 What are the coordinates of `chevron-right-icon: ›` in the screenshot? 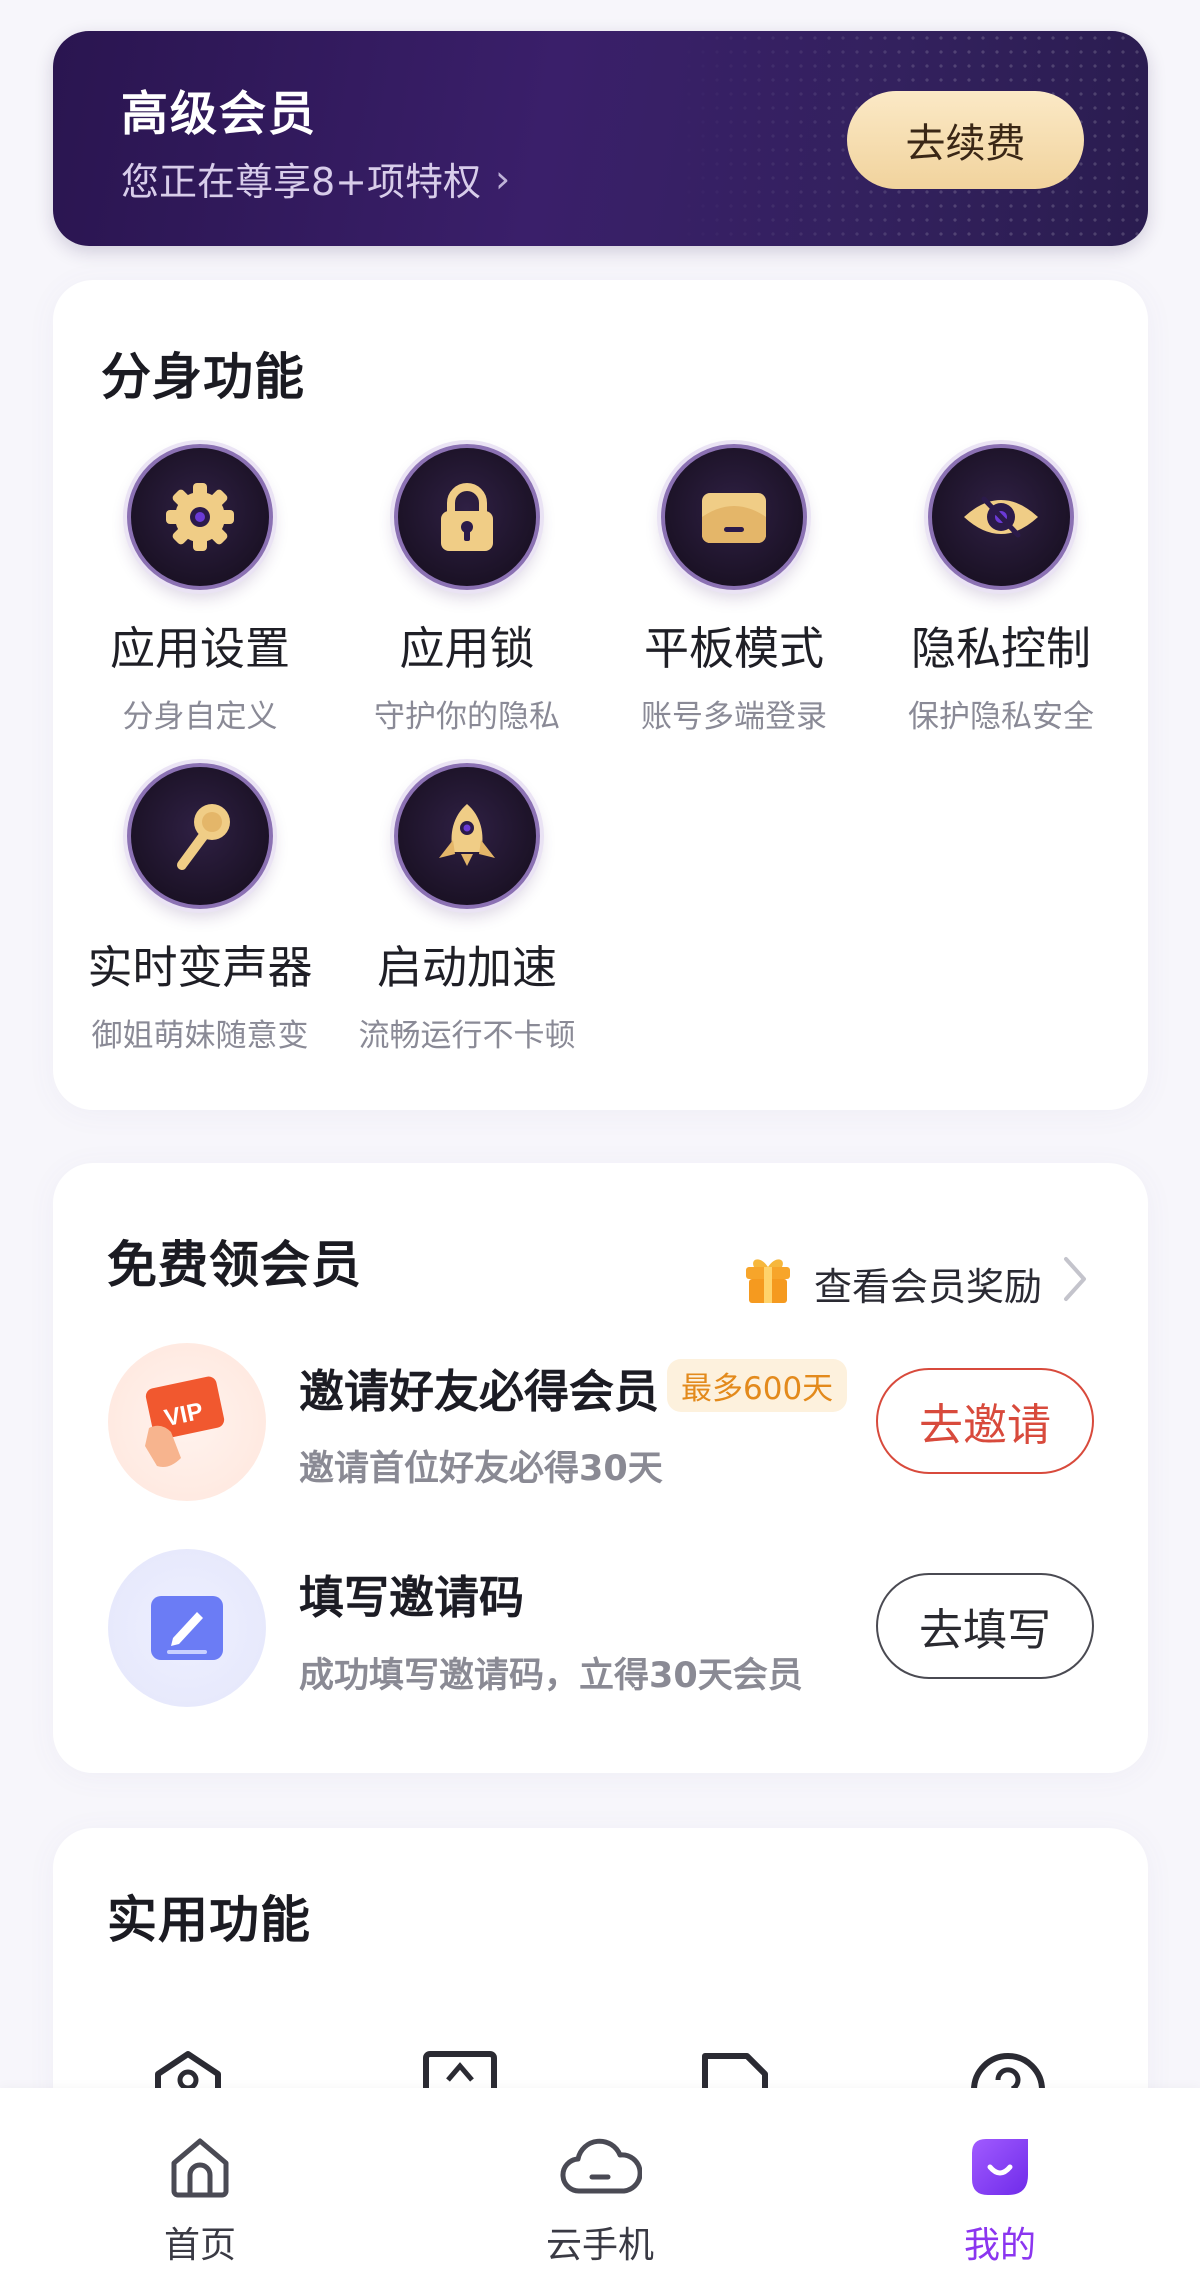 It's located at (503, 178).